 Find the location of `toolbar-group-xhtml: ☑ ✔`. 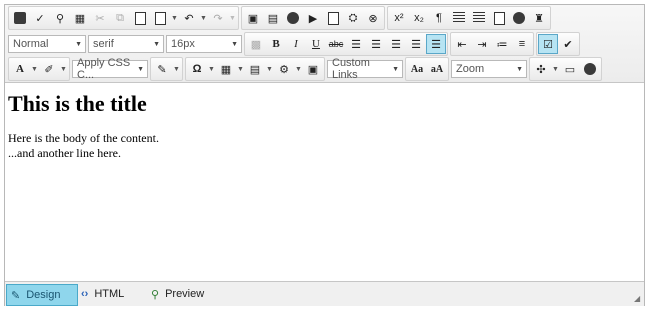

toolbar-group-xhtml: ☑ ✔ is located at coordinates (558, 44).